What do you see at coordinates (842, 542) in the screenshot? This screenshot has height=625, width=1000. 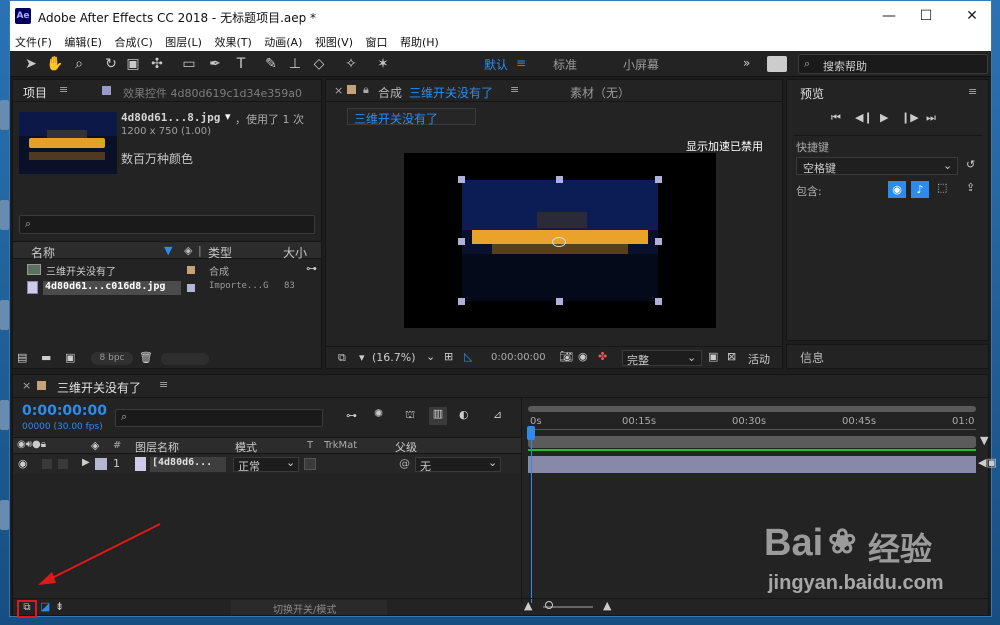 I see `paw-icon: ❀` at bounding box center [842, 542].